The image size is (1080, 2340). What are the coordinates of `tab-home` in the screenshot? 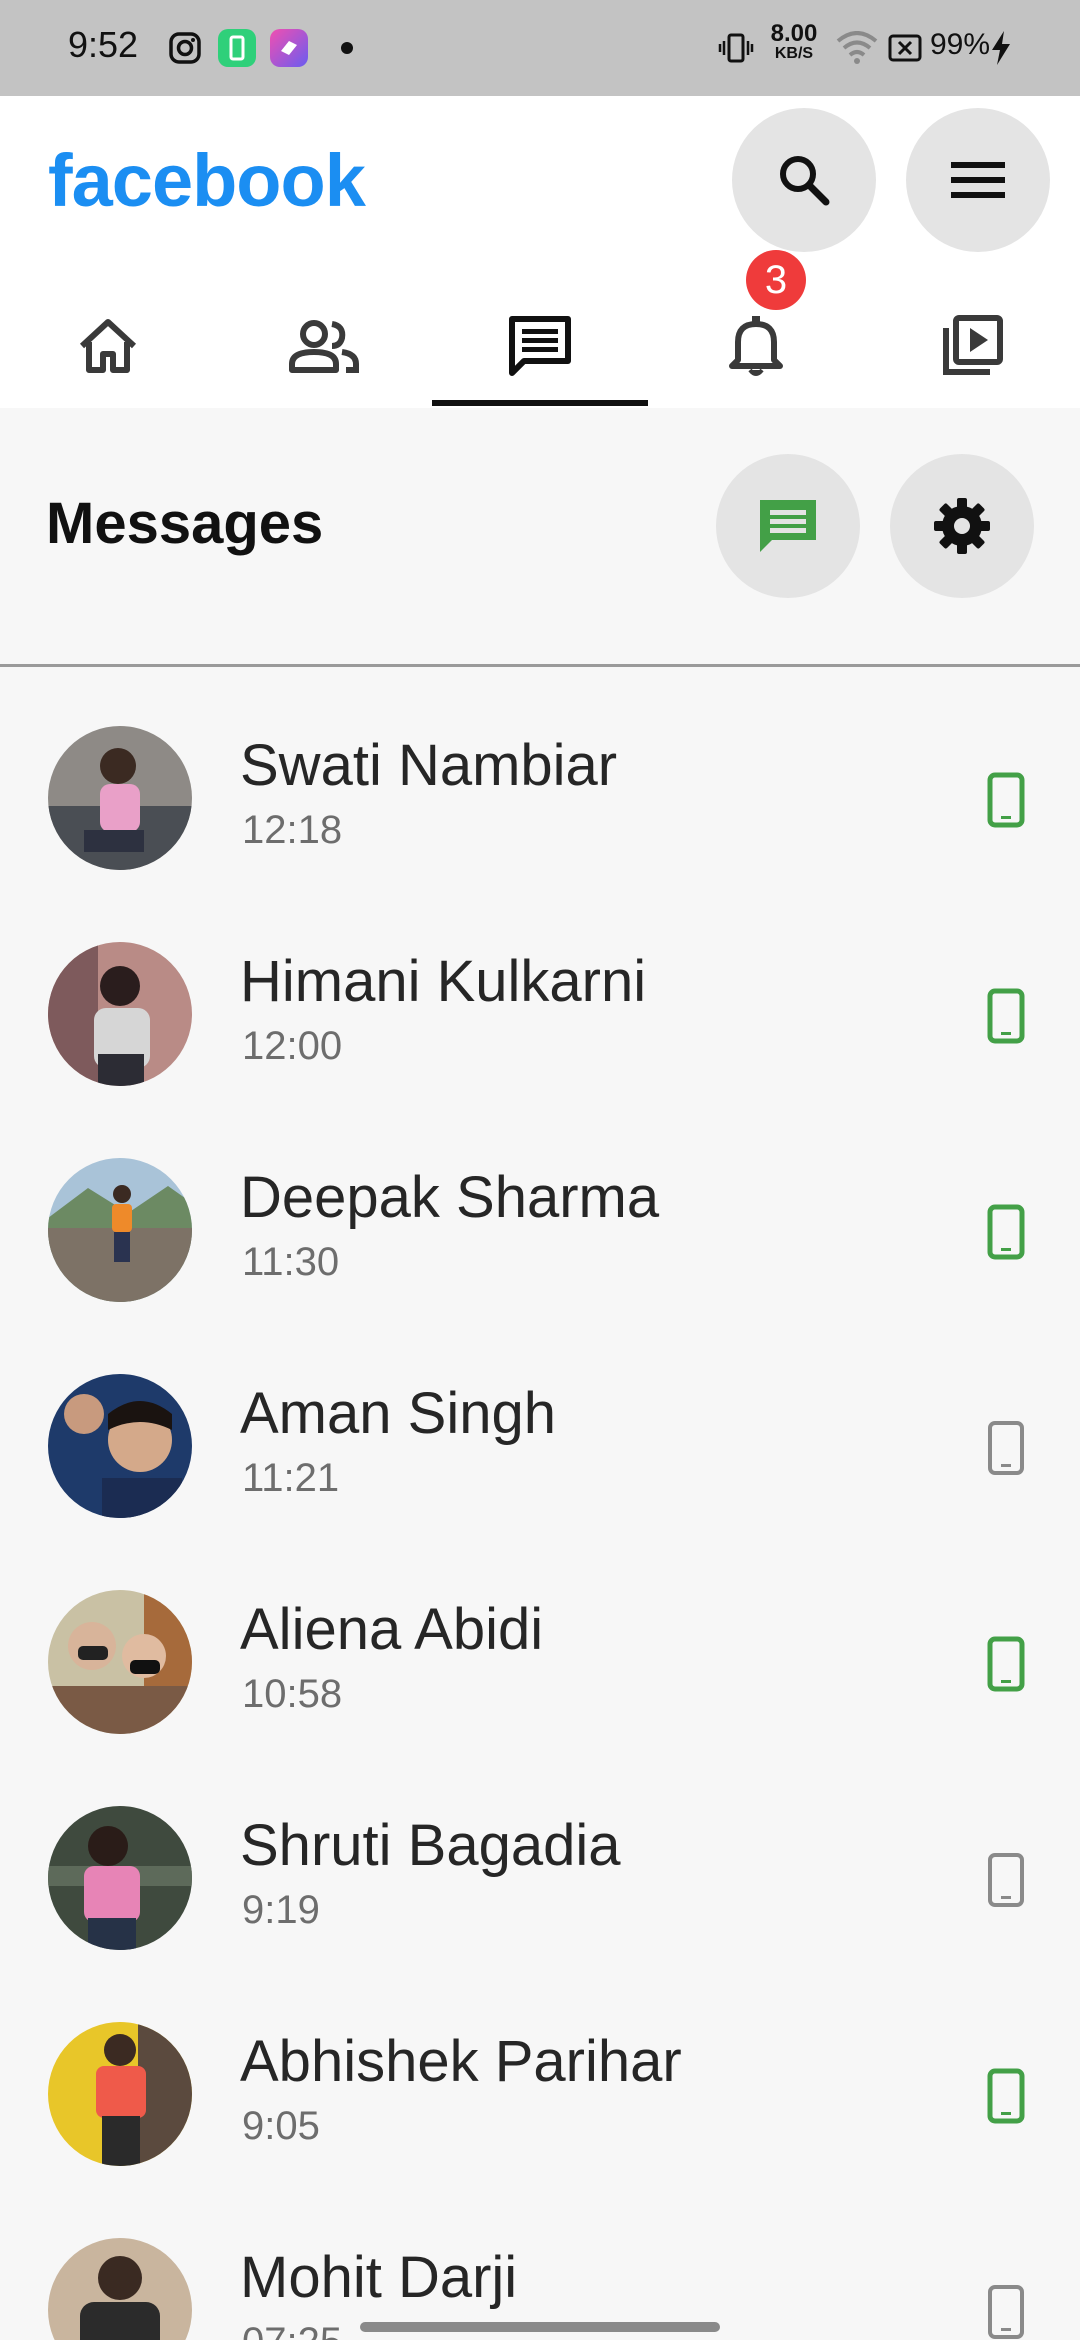 It's located at (108, 346).